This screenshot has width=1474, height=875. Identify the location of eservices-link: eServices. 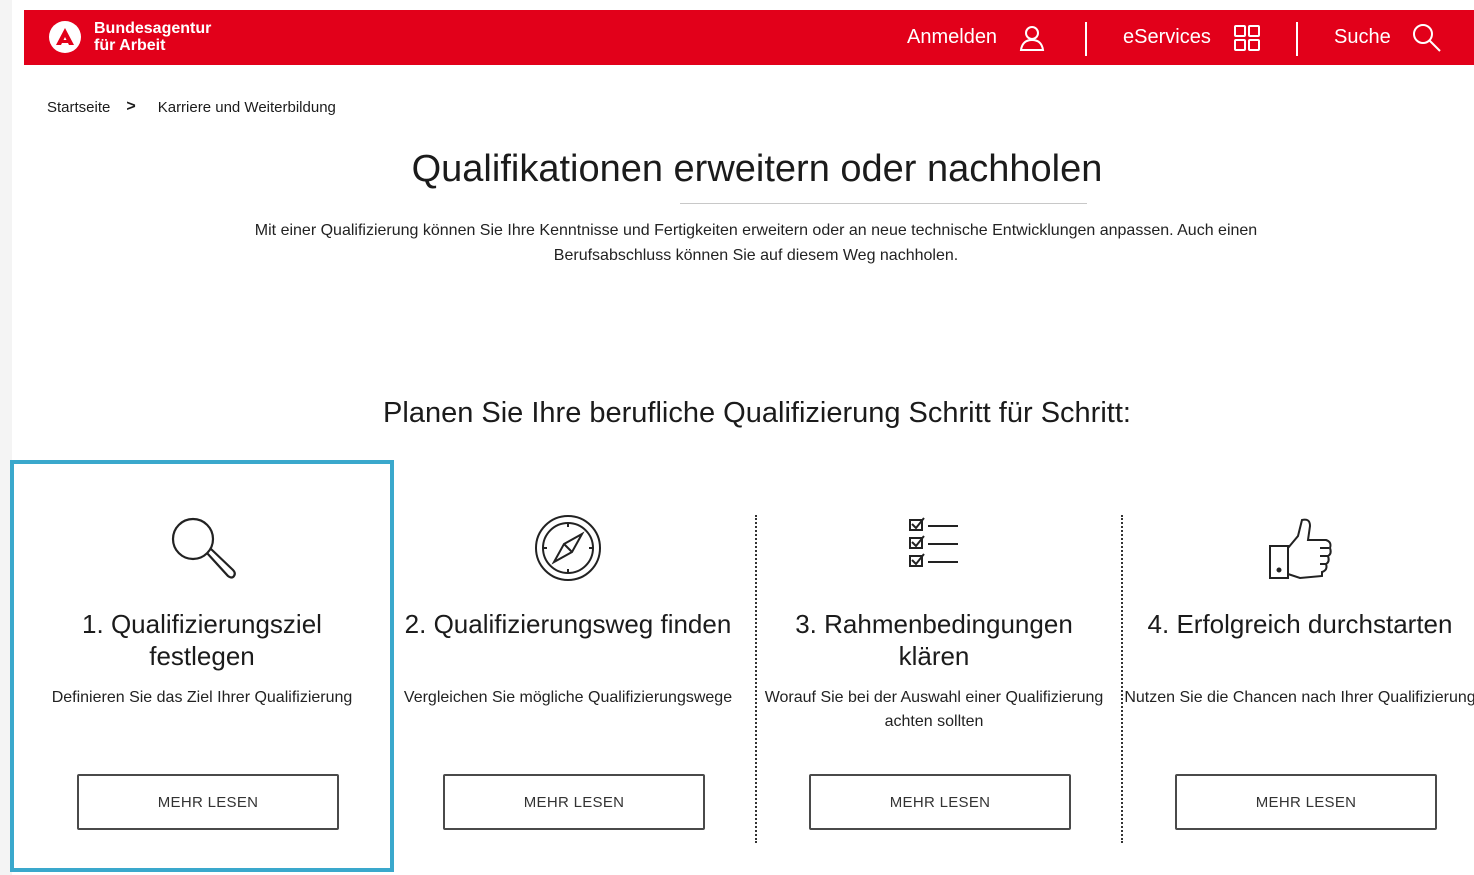
(1192, 37).